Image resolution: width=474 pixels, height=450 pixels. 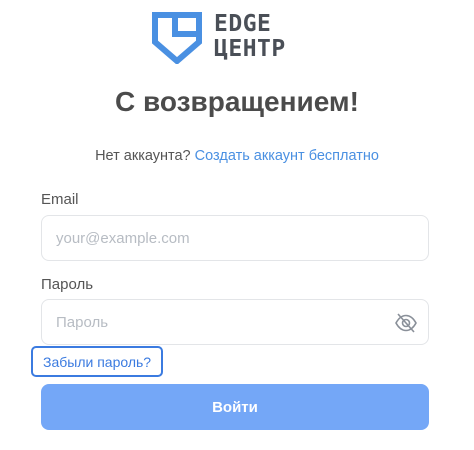 I want to click on brand-name-line2: ЦЕНТР, so click(x=250, y=49).